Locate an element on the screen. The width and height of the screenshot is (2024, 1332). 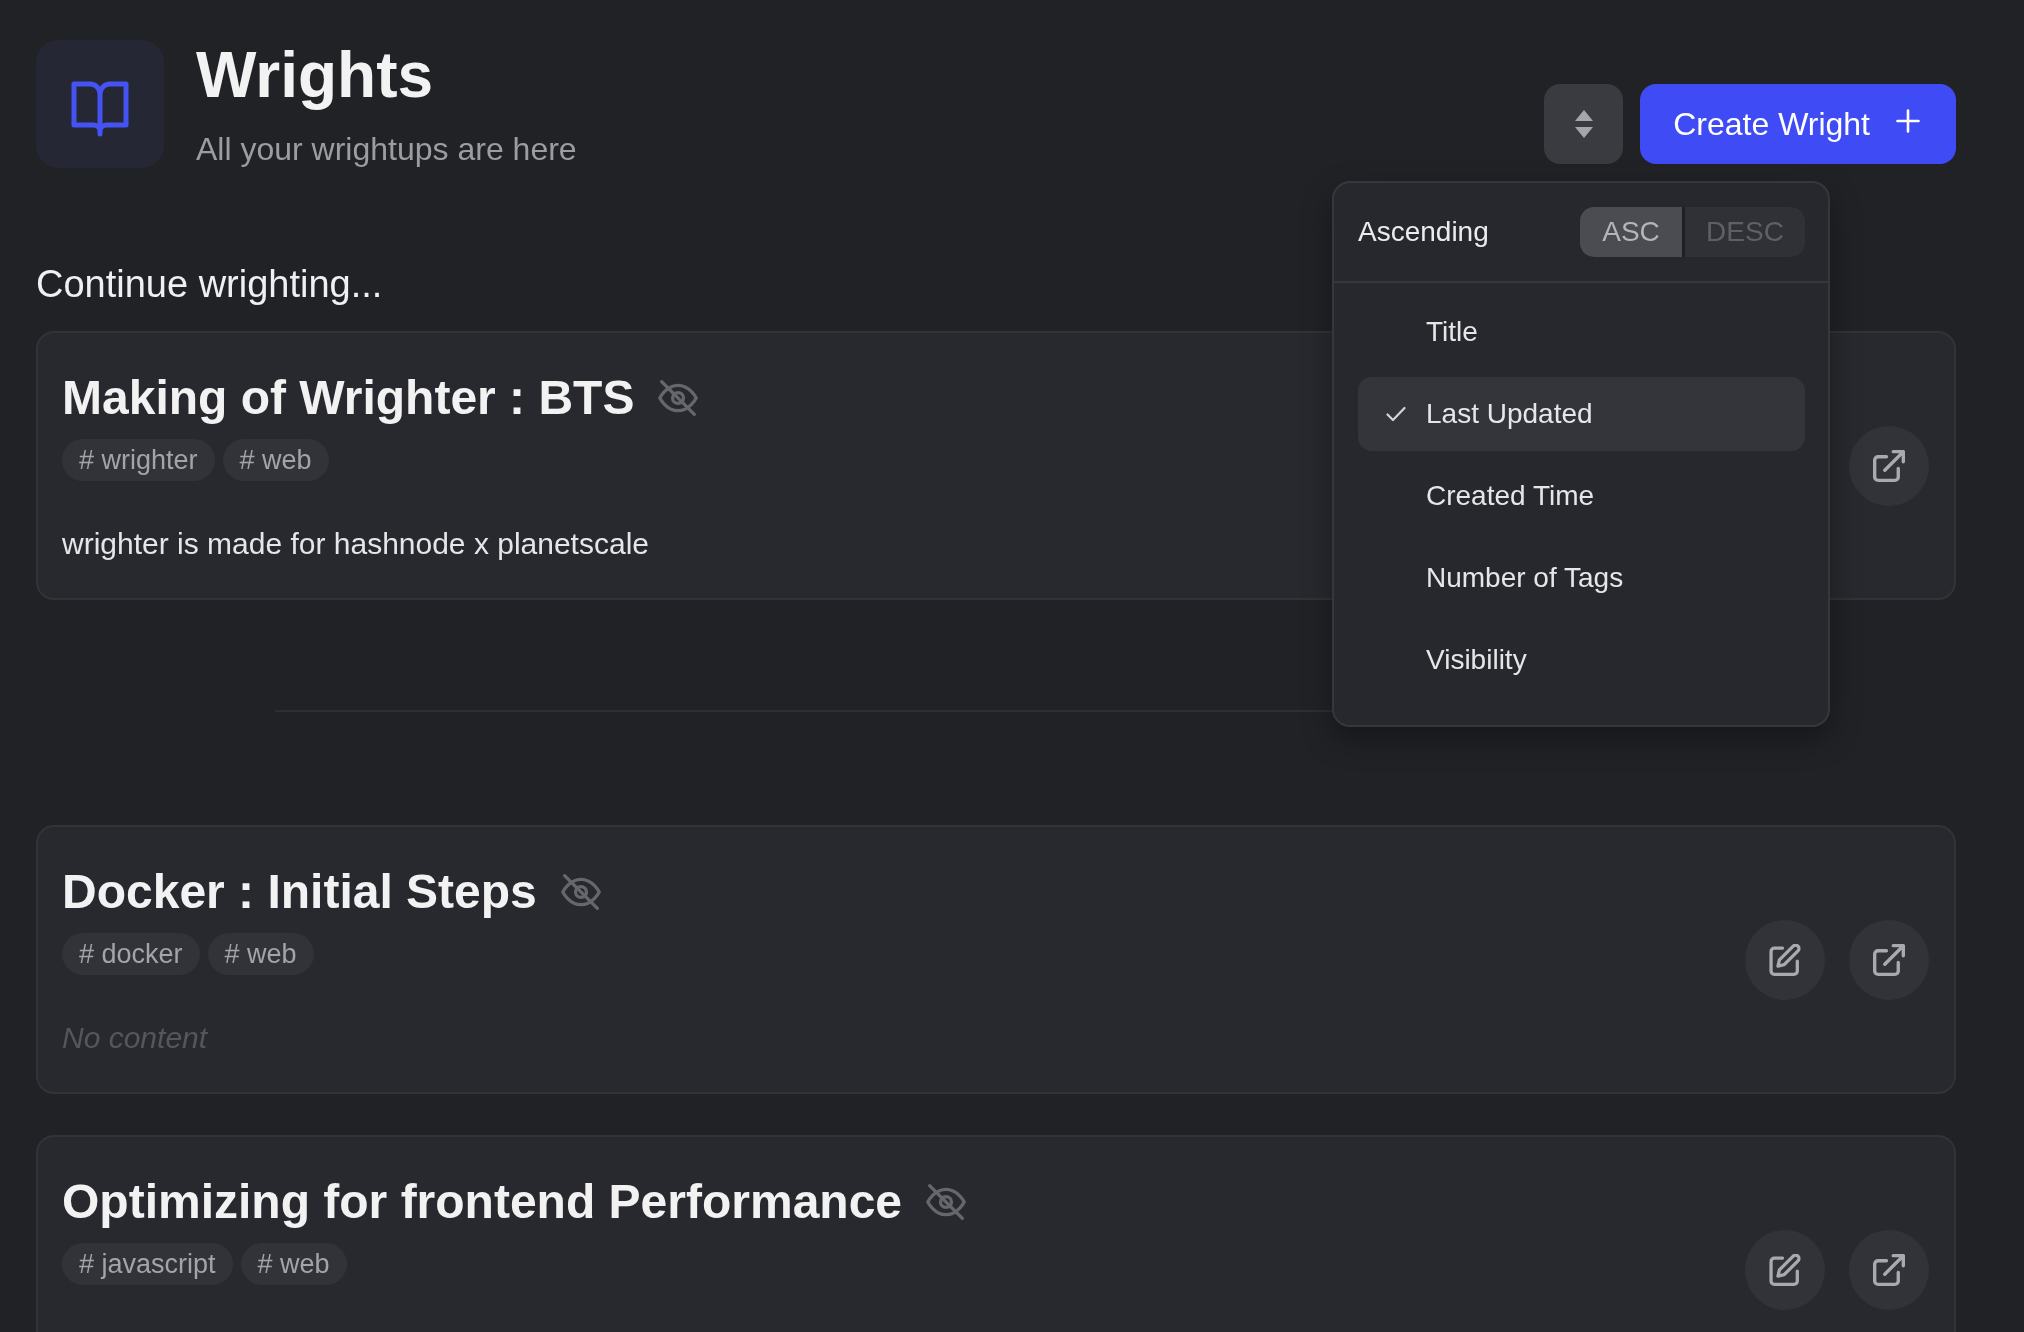
sort-icon is located at coordinates (1583, 124).